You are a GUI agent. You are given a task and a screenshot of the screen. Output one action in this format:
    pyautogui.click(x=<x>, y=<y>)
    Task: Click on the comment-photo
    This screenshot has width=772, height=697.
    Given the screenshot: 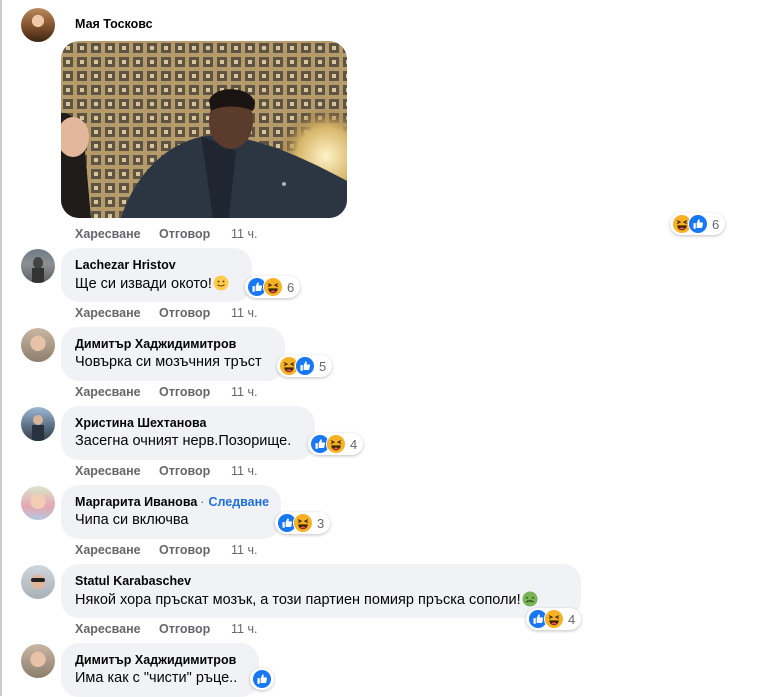 What is the action you would take?
    pyautogui.click(x=204, y=129)
    